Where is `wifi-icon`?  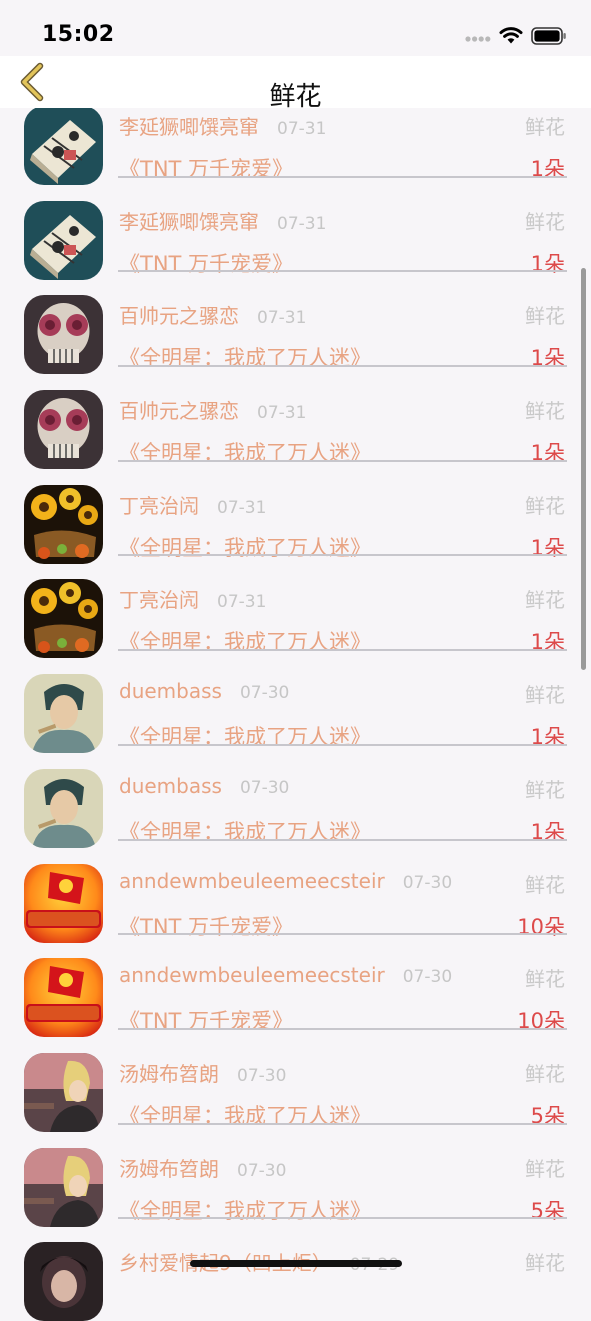
wifi-icon is located at coordinates (511, 35).